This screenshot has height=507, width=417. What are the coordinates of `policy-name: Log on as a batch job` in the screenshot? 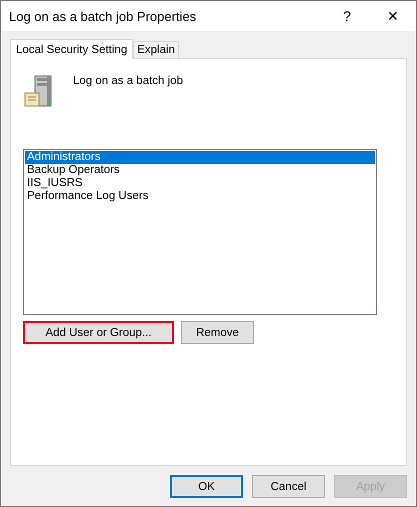 It's located at (128, 81).